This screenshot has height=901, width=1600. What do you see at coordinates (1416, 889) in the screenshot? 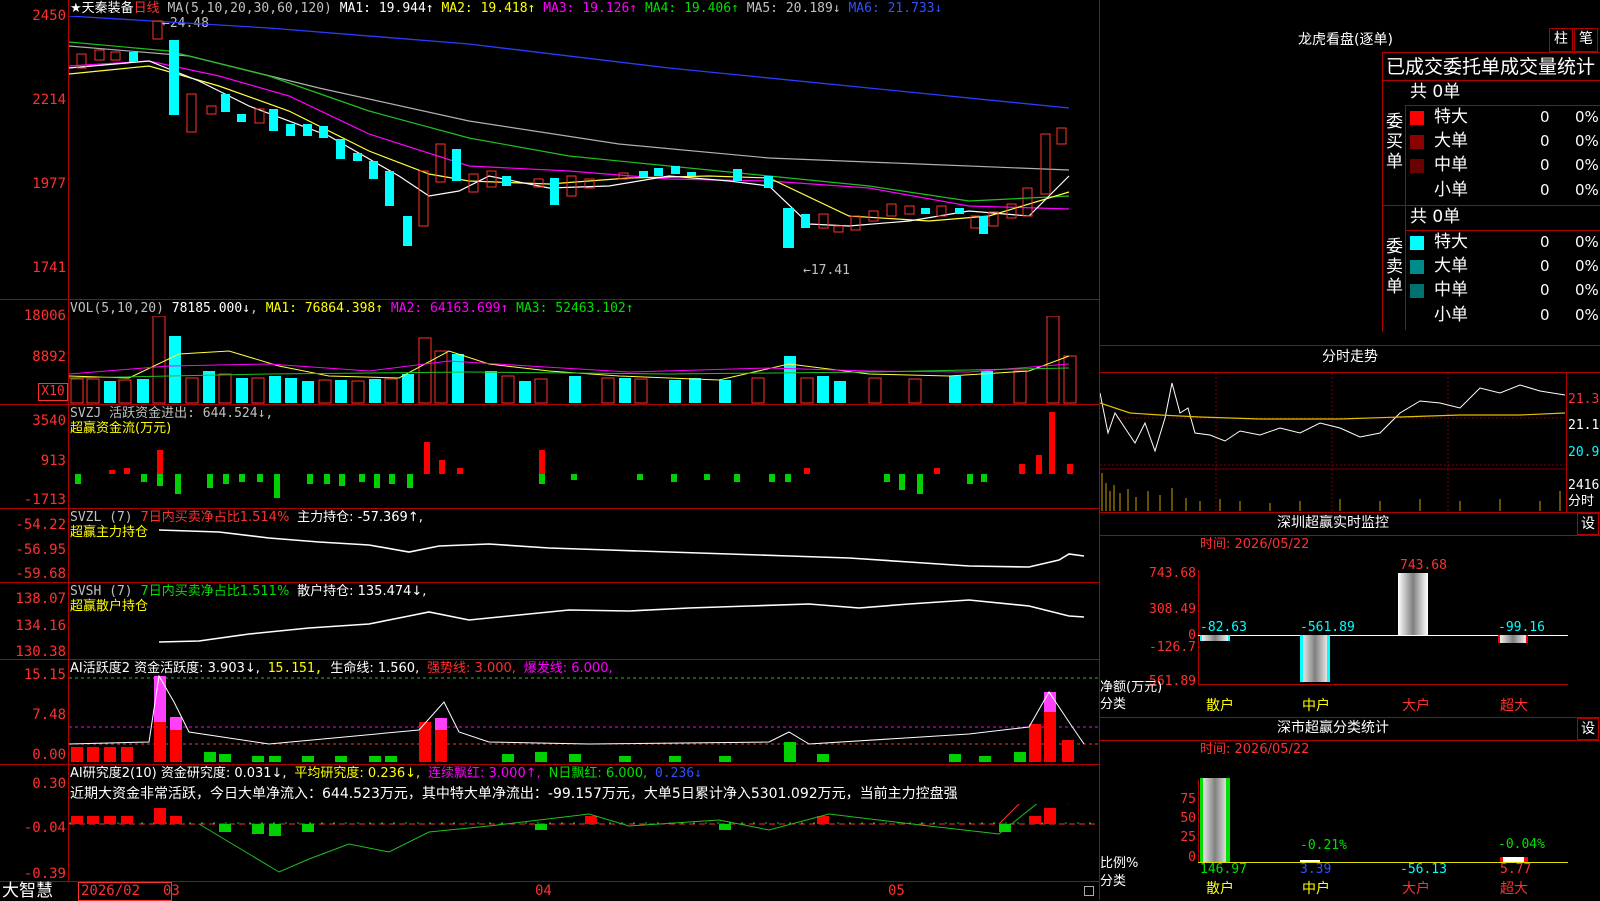
I see `classify-cat: 大户` at bounding box center [1416, 889].